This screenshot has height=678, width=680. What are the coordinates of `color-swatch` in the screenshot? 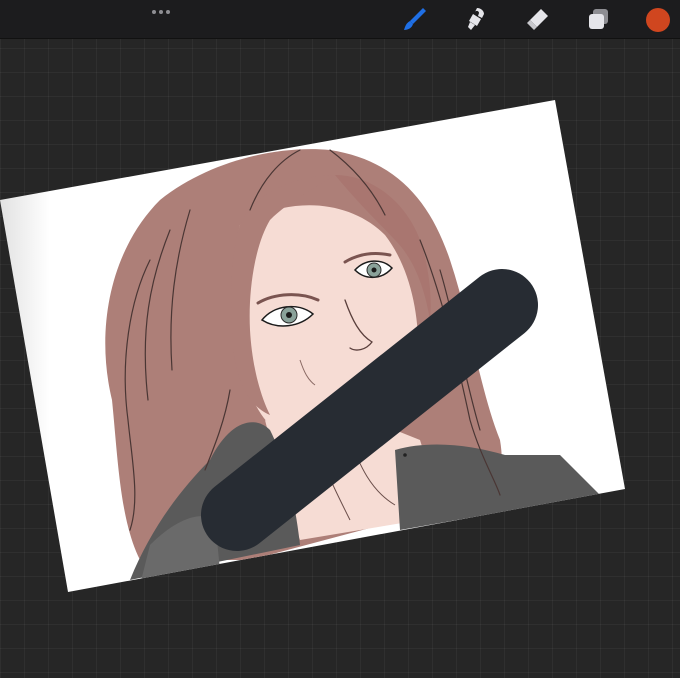 It's located at (658, 20).